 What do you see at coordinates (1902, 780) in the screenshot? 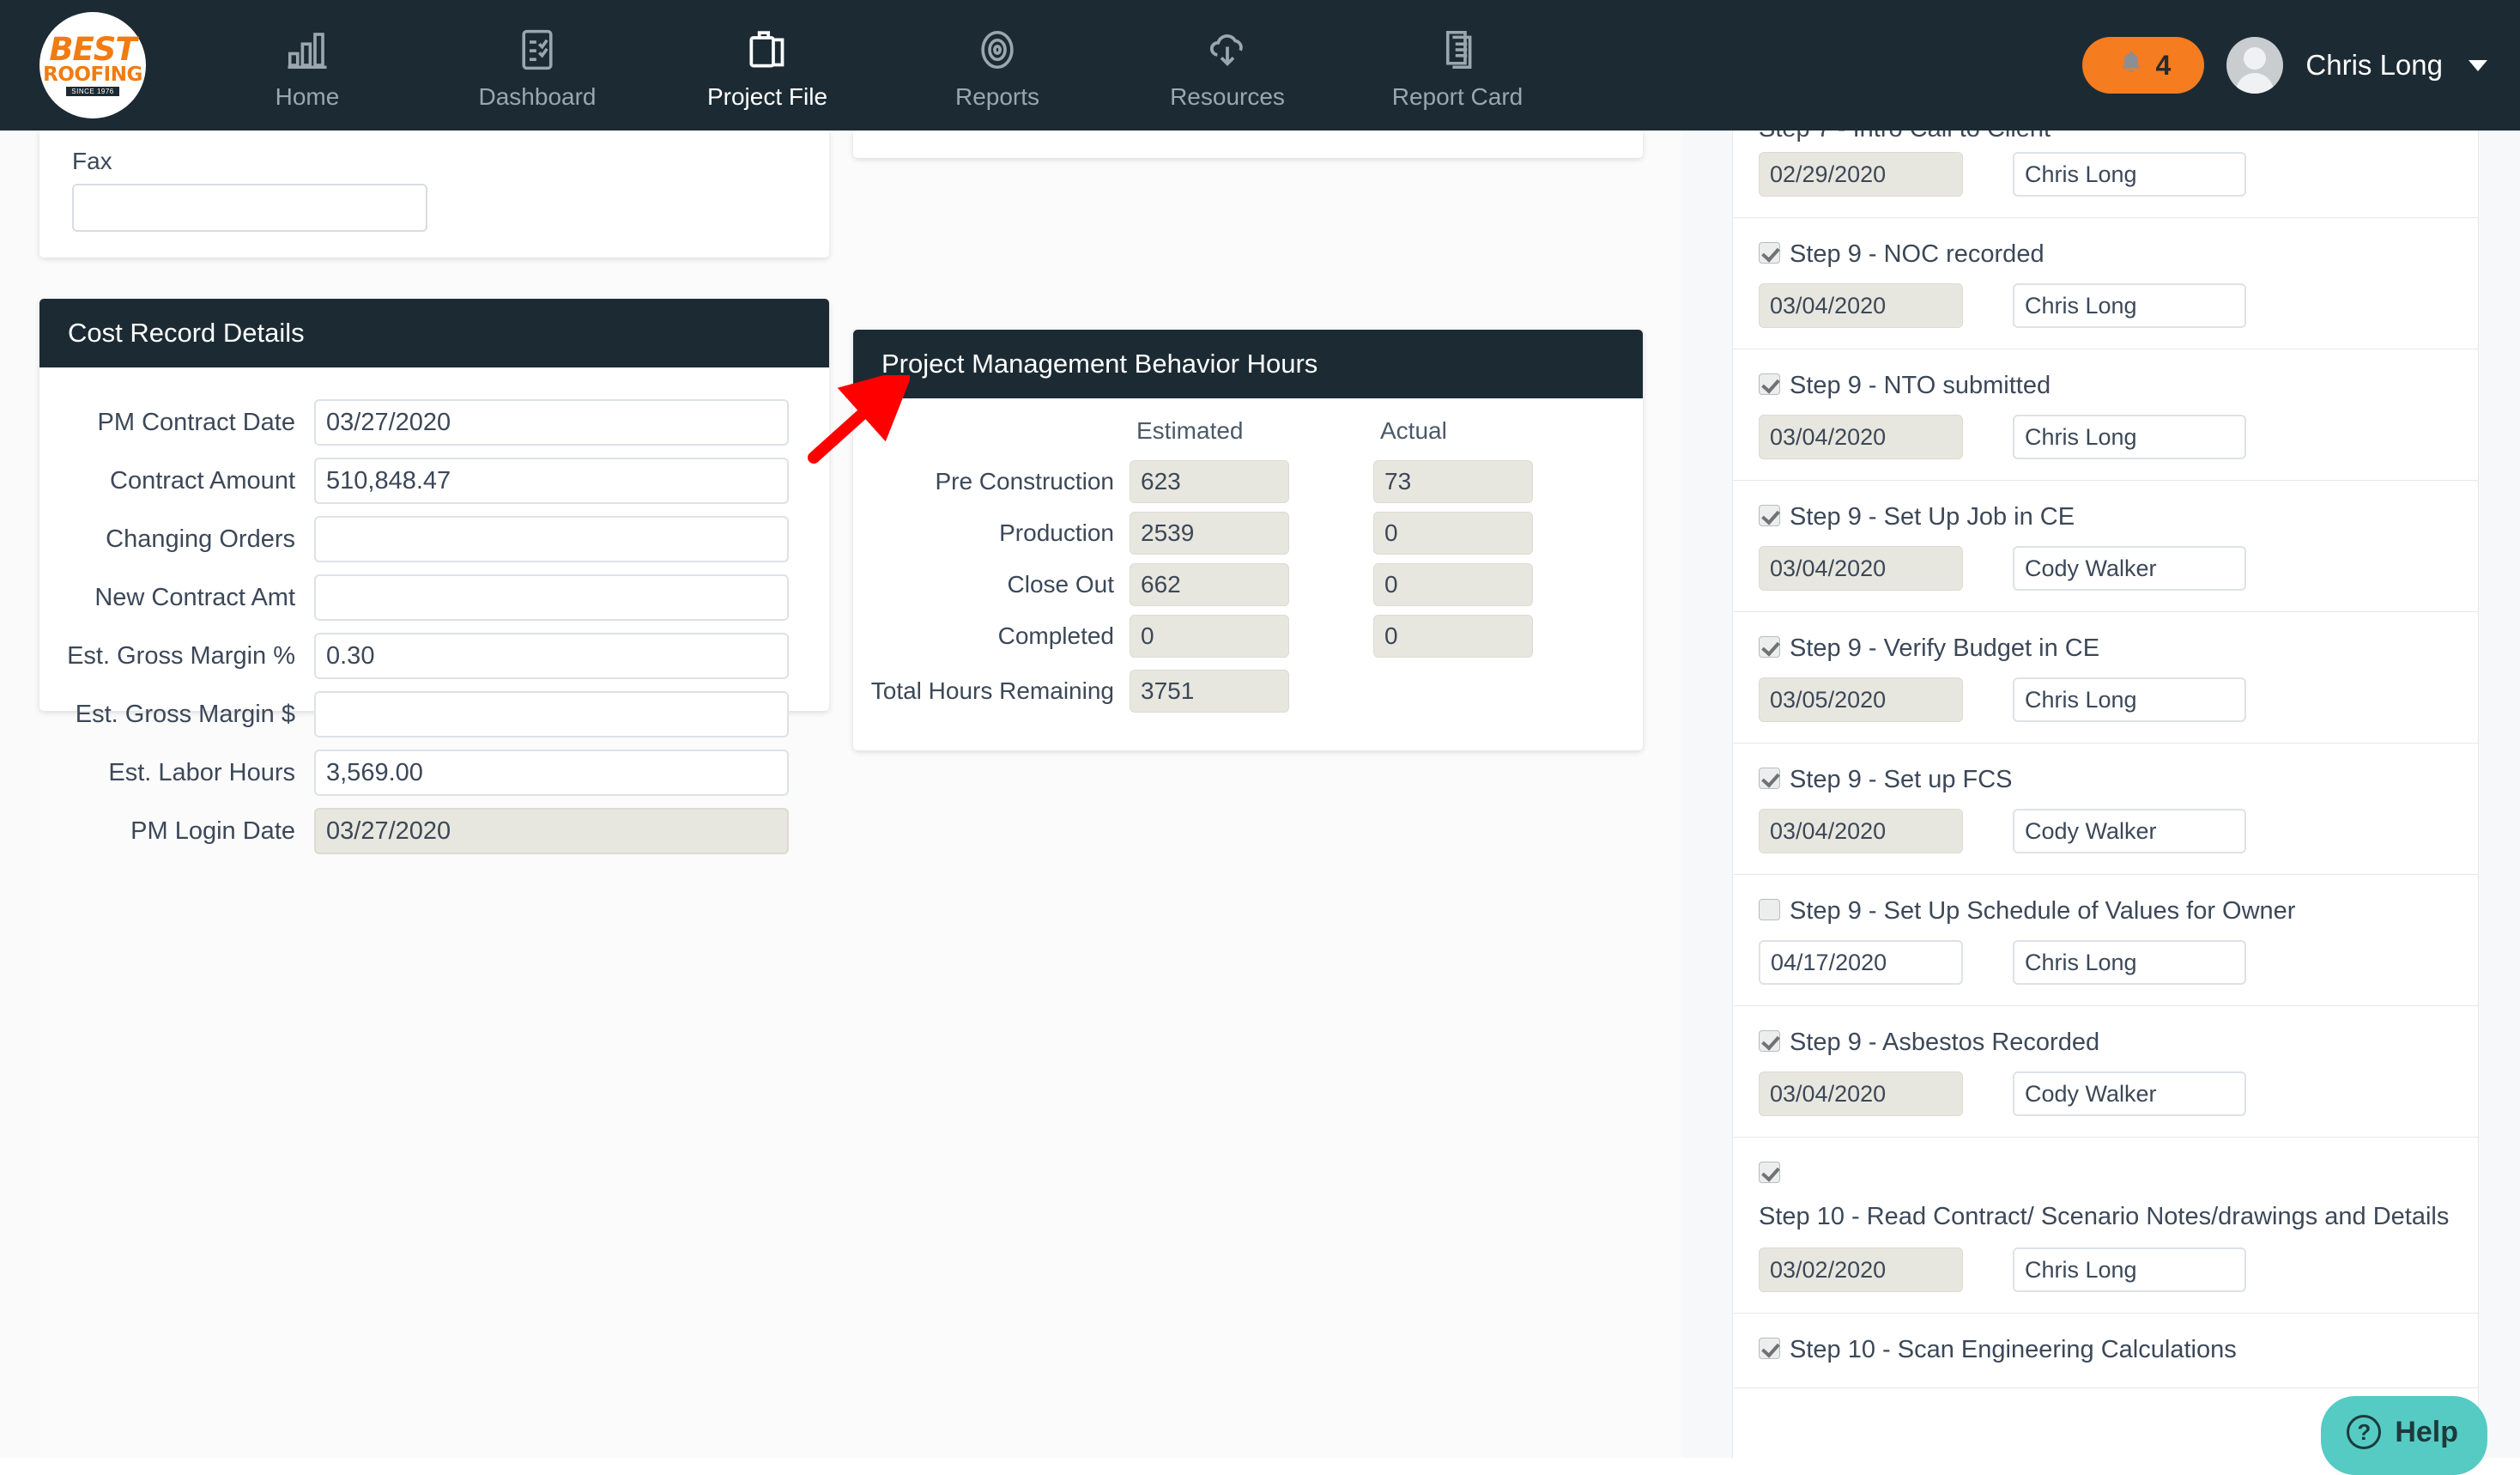
I see `step-title-set-up-fcs: Step 9 - Set up FCS` at bounding box center [1902, 780].